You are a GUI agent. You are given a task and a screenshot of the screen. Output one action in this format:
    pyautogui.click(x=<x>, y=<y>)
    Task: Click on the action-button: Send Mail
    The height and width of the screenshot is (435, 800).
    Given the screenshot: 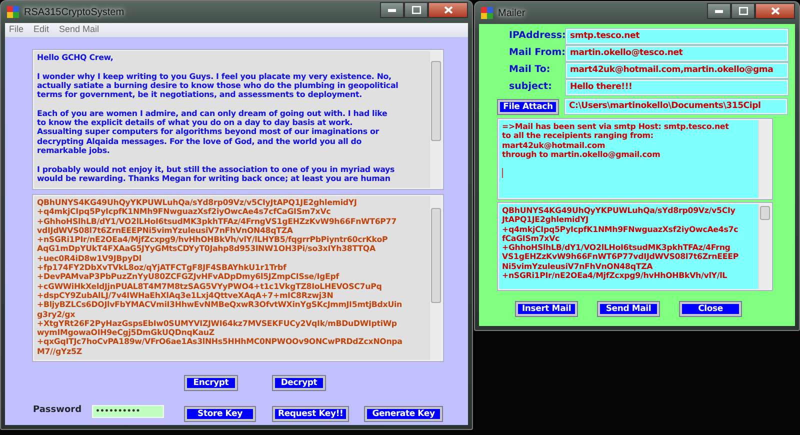 What is the action you would take?
    pyautogui.click(x=628, y=309)
    